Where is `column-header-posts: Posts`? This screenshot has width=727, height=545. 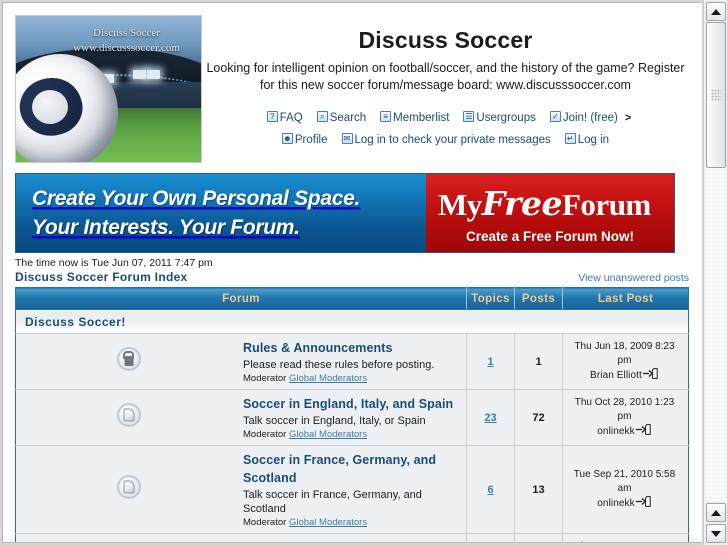 column-header-posts: Posts is located at coordinates (538, 298).